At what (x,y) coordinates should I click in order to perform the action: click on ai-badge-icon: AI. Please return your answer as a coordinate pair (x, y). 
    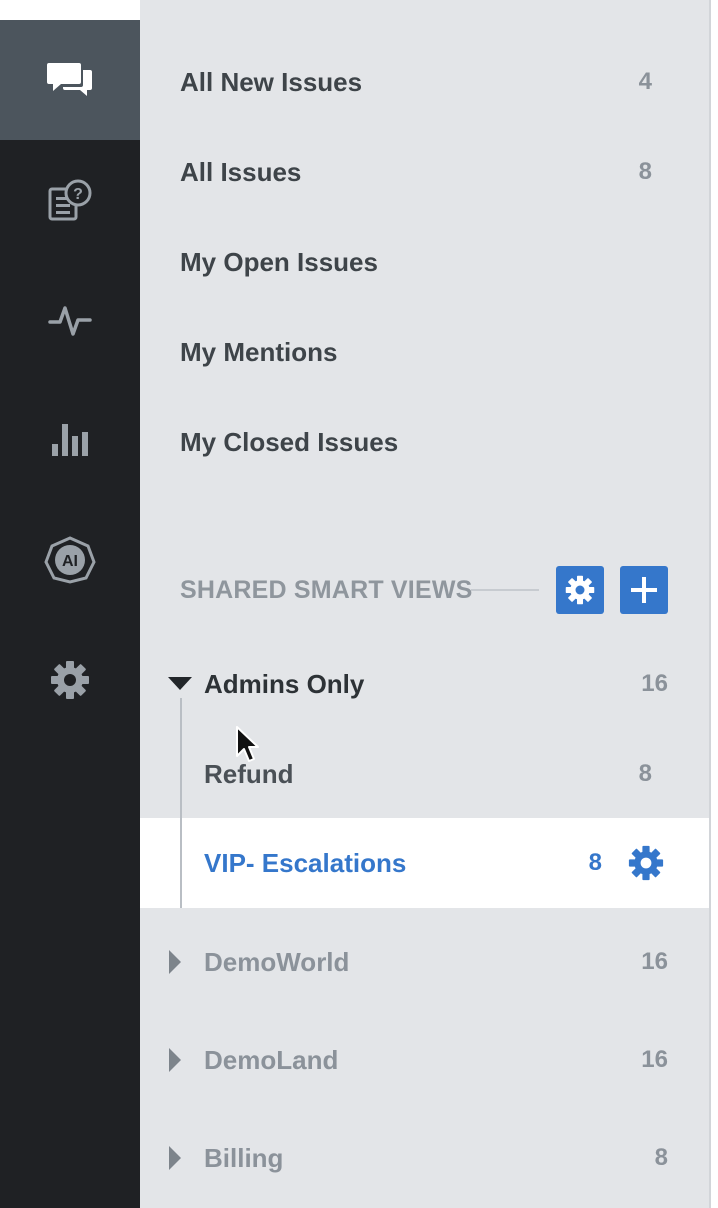
    Looking at the image, I should click on (70, 560).